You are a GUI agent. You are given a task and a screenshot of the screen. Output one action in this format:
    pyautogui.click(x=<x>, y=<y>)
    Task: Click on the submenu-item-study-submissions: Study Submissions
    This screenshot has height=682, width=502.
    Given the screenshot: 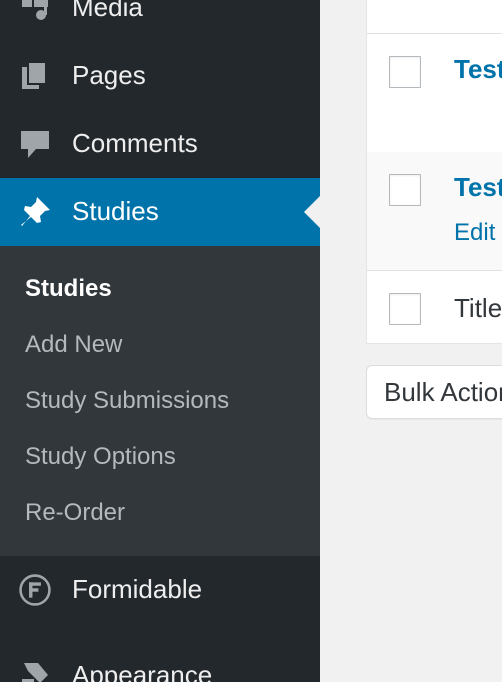 What is the action you would take?
    pyautogui.click(x=127, y=401)
    